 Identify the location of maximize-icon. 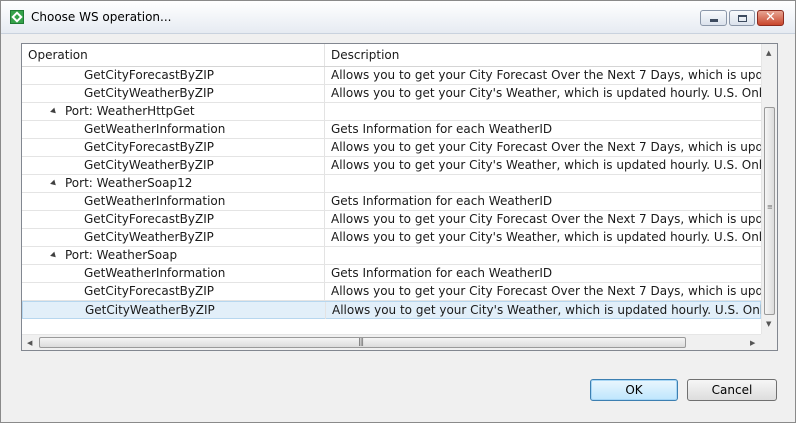
(742, 18).